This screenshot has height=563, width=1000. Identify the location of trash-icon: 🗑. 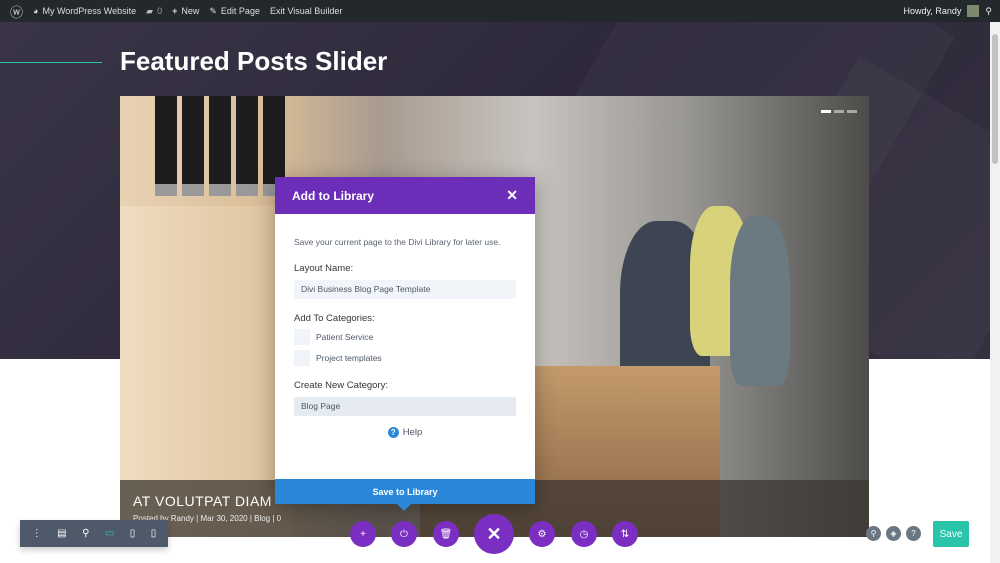
(446, 534).